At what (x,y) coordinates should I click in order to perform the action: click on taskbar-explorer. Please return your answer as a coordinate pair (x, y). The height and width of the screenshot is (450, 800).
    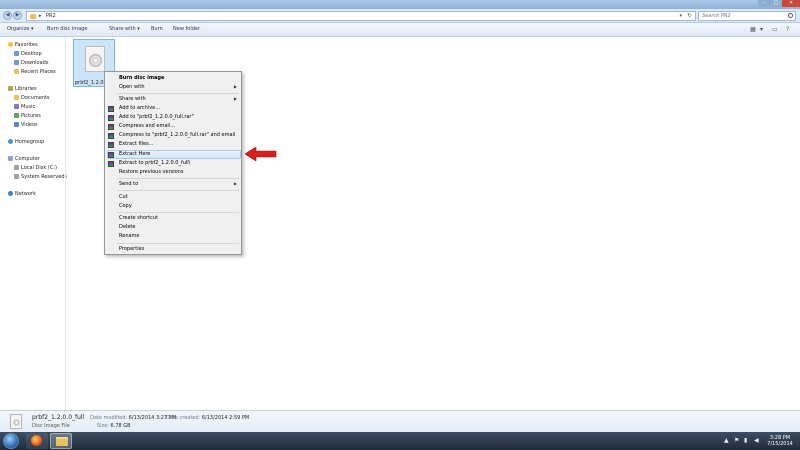
    Looking at the image, I should click on (61, 441).